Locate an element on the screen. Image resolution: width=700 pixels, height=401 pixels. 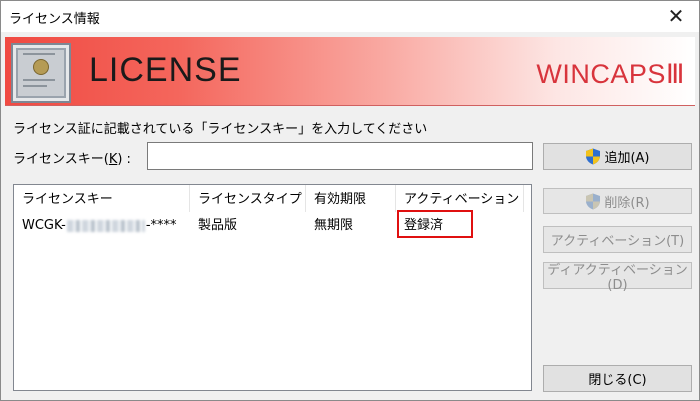
deactivate-button-label: ディアクティベーション(D) is located at coordinates (617, 277).